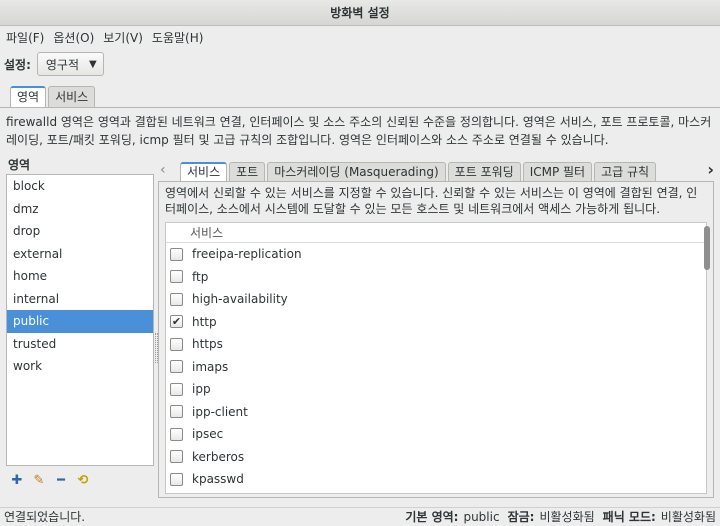 The image size is (720, 526). What do you see at coordinates (27, 38) in the screenshot?
I see `menu-file: 파일(F)` at bounding box center [27, 38].